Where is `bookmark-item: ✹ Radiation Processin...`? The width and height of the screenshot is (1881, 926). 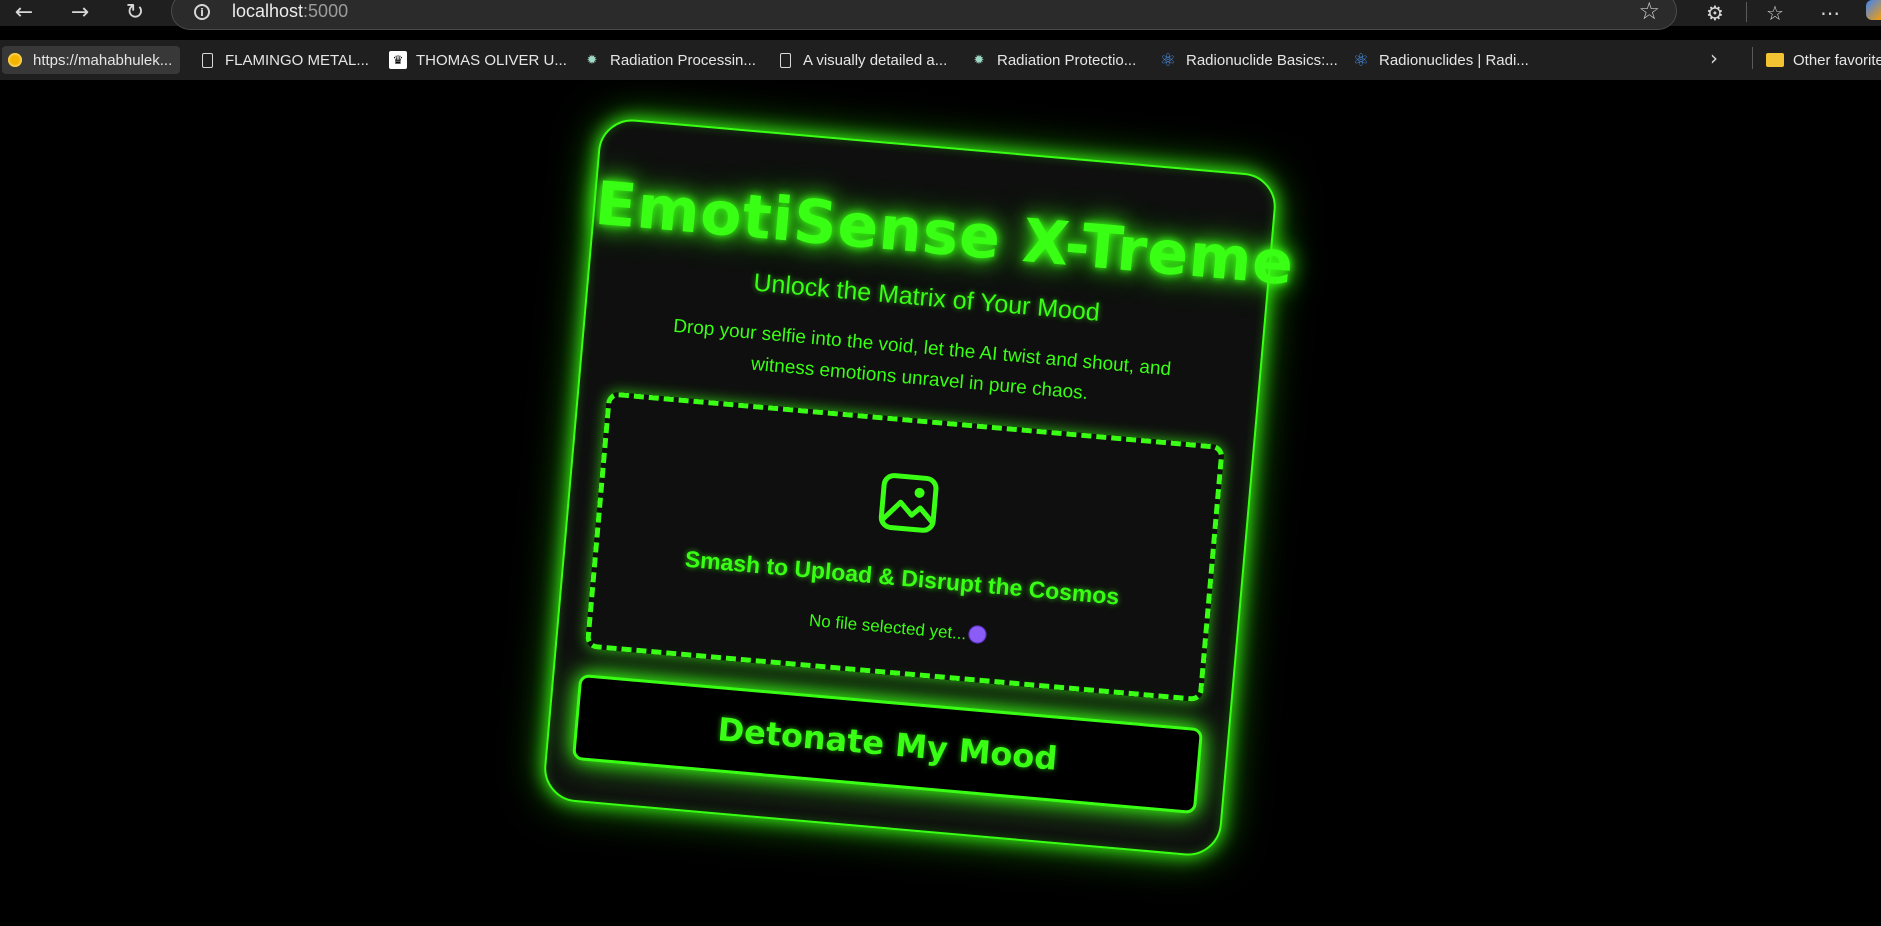 bookmark-item: ✹ Radiation Processin... is located at coordinates (669, 60).